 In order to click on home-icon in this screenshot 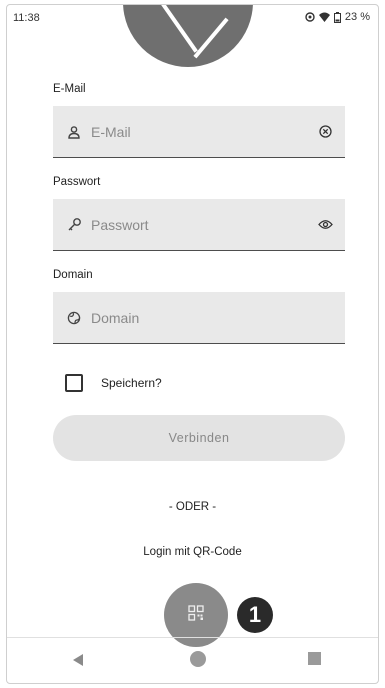, I will do `click(198, 659)`.